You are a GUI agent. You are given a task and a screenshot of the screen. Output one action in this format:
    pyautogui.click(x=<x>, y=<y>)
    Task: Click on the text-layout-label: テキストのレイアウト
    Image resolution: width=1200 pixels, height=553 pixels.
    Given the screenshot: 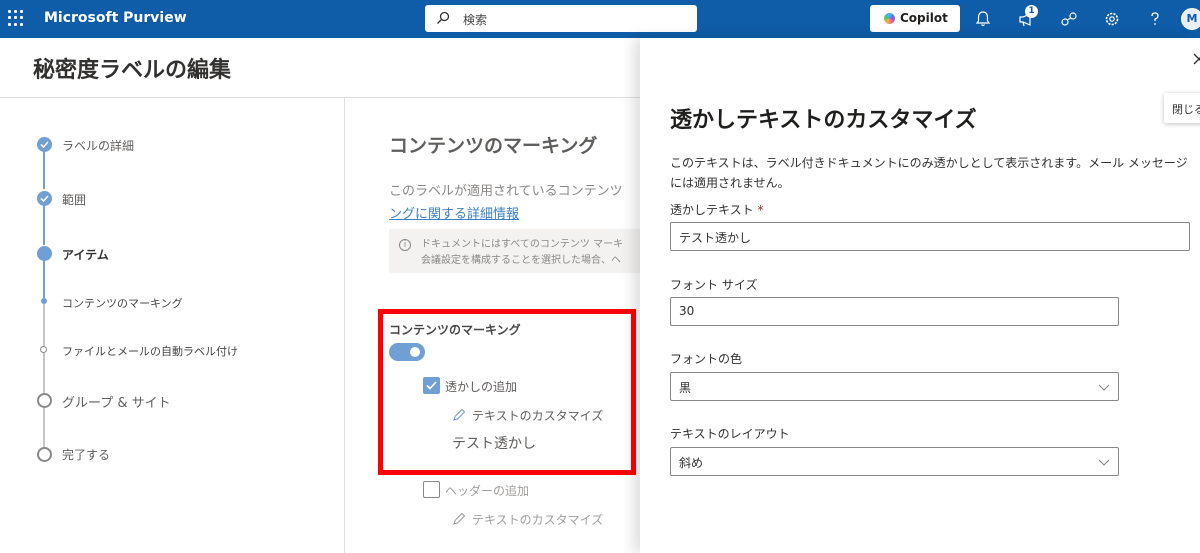 What is the action you would take?
    pyautogui.click(x=730, y=434)
    